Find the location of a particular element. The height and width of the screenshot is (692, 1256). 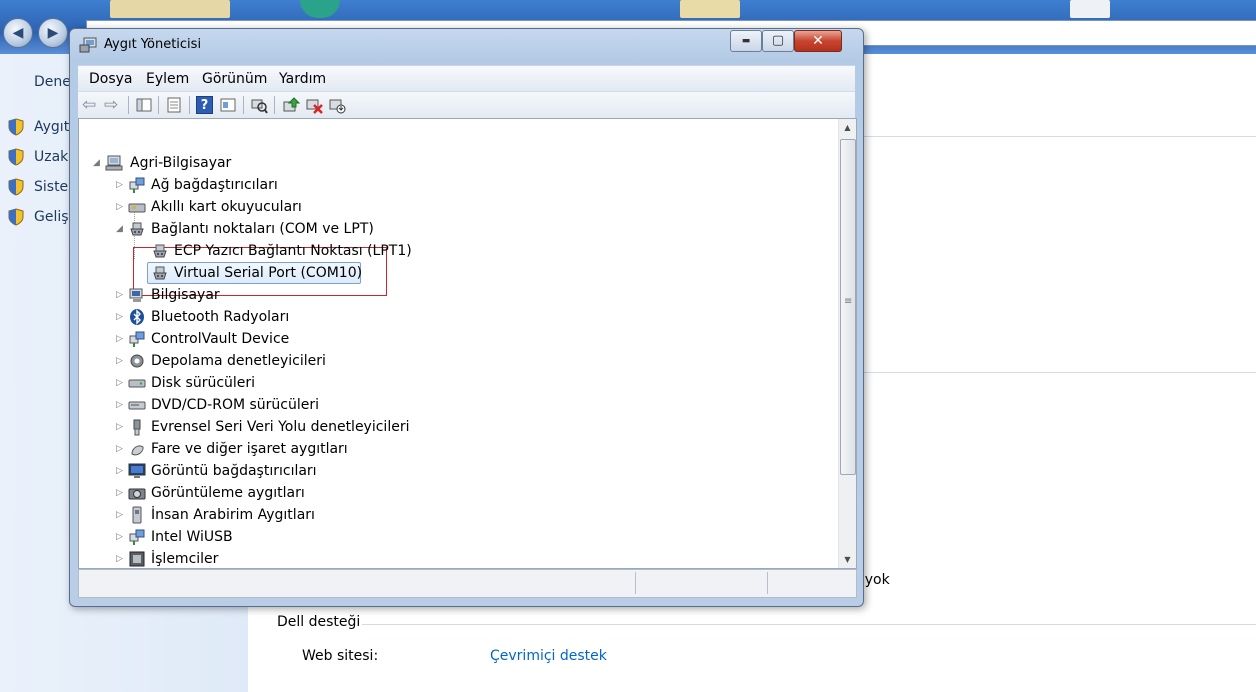

sidebar-link-system: Sister is located at coordinates (54, 187).